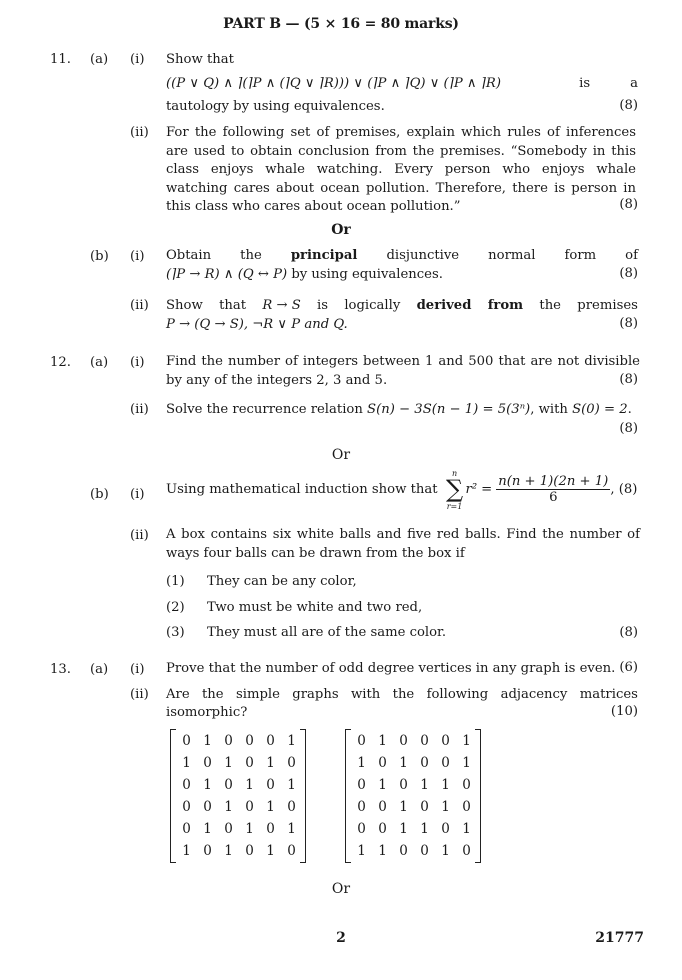 This screenshot has height=980, width=682. I want to click on word: graphs, so click(315, 694).